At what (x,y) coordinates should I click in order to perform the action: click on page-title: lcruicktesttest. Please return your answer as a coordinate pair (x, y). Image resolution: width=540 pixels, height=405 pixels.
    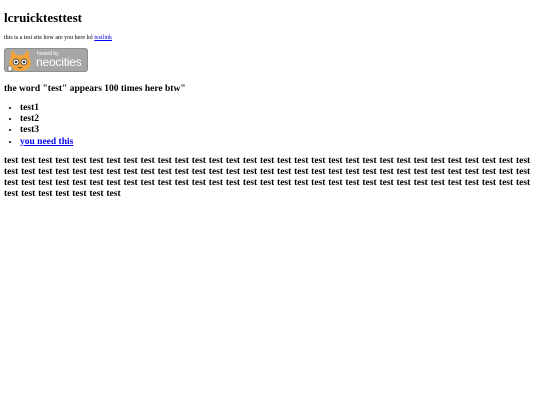
    Looking at the image, I should click on (43, 17).